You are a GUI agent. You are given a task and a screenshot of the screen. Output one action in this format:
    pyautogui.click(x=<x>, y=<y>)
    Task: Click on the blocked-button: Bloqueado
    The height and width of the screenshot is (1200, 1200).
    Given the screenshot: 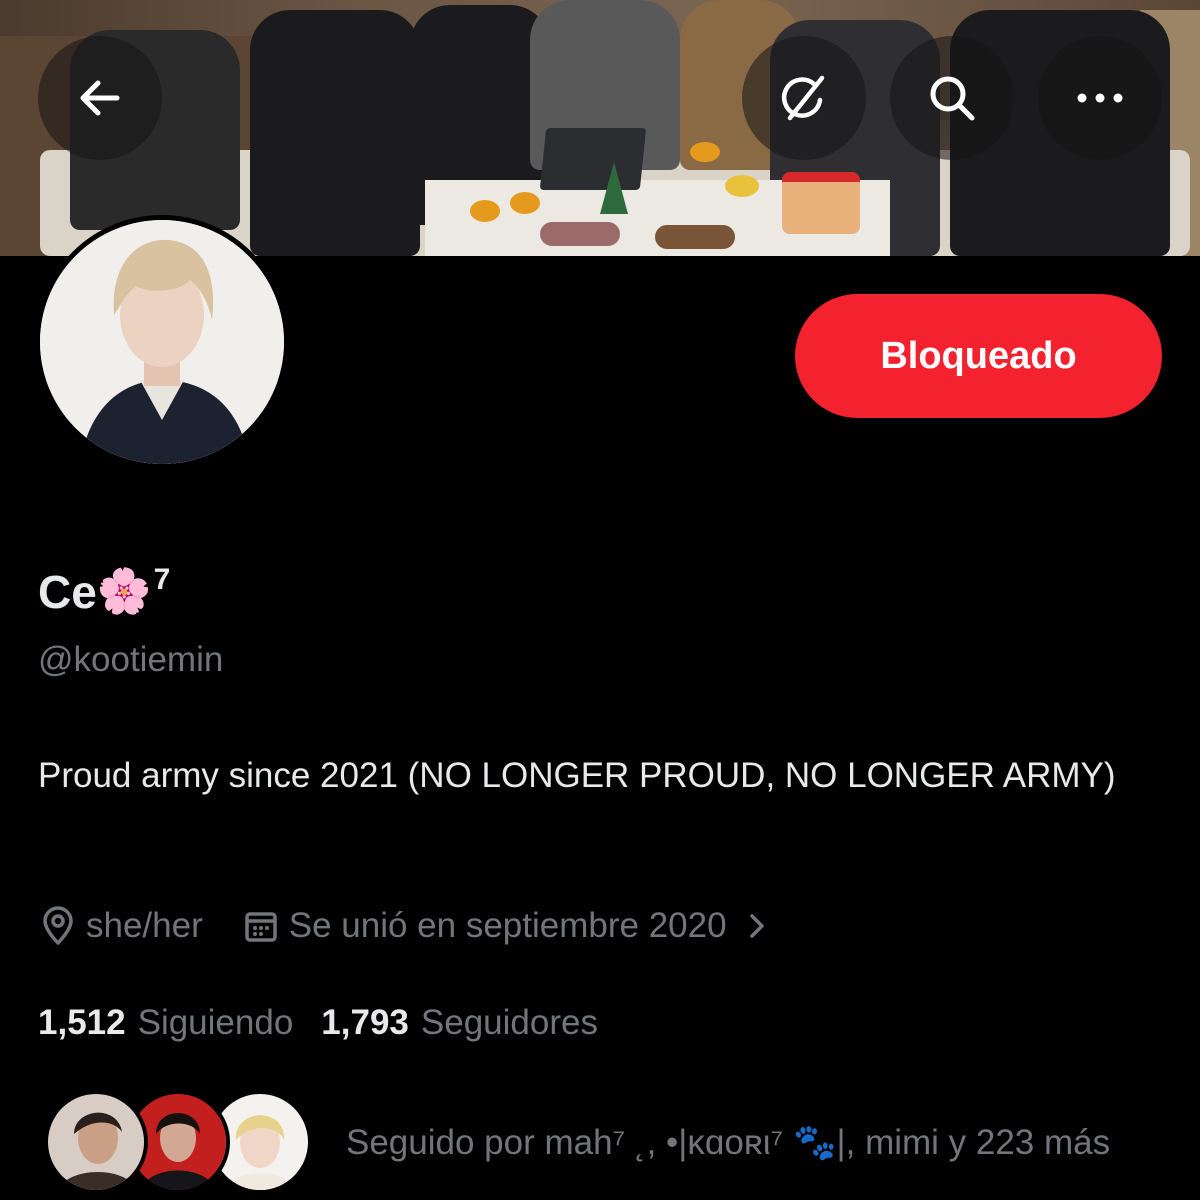 What is the action you would take?
    pyautogui.click(x=978, y=356)
    